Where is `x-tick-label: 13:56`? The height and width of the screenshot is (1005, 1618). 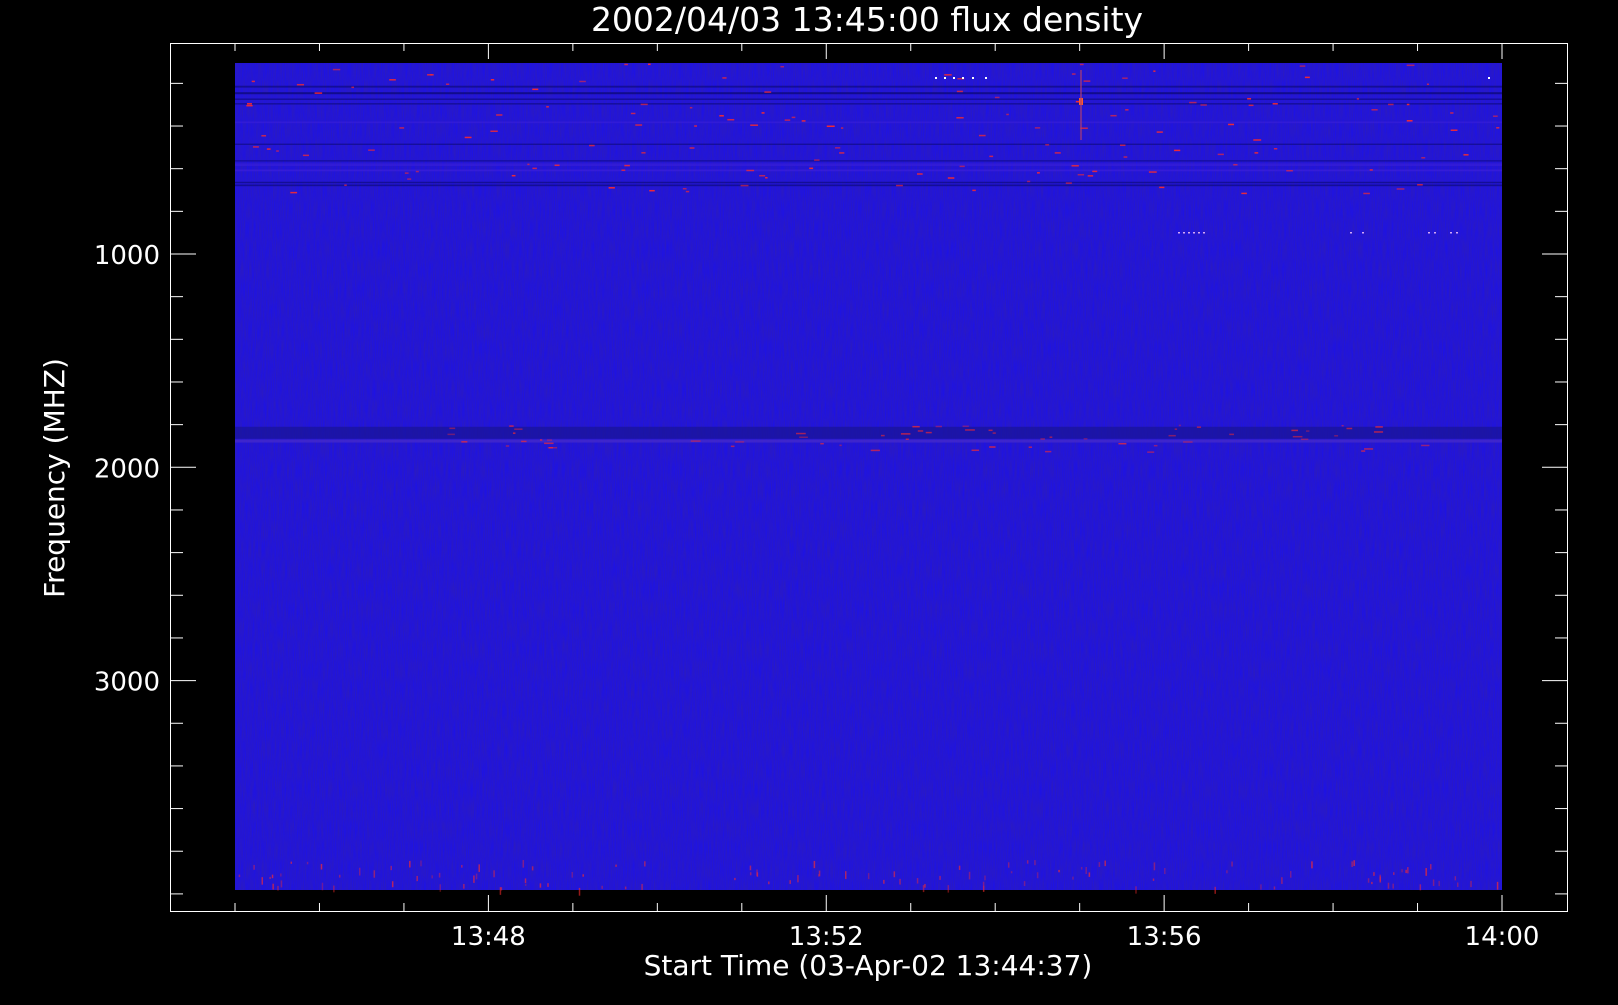 x-tick-label: 13:56 is located at coordinates (1164, 937).